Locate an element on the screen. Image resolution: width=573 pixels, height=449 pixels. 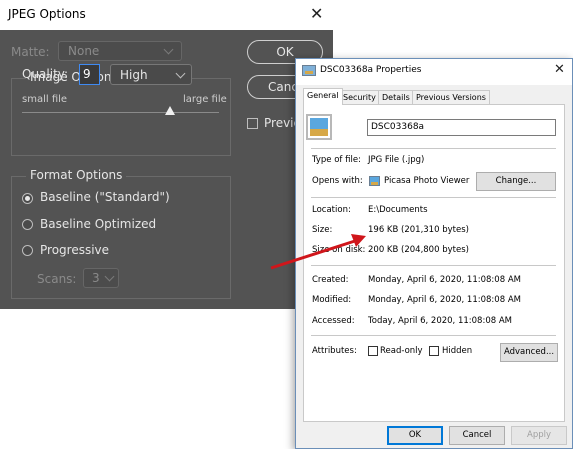
quality-slider-thumb is located at coordinates (169, 110).